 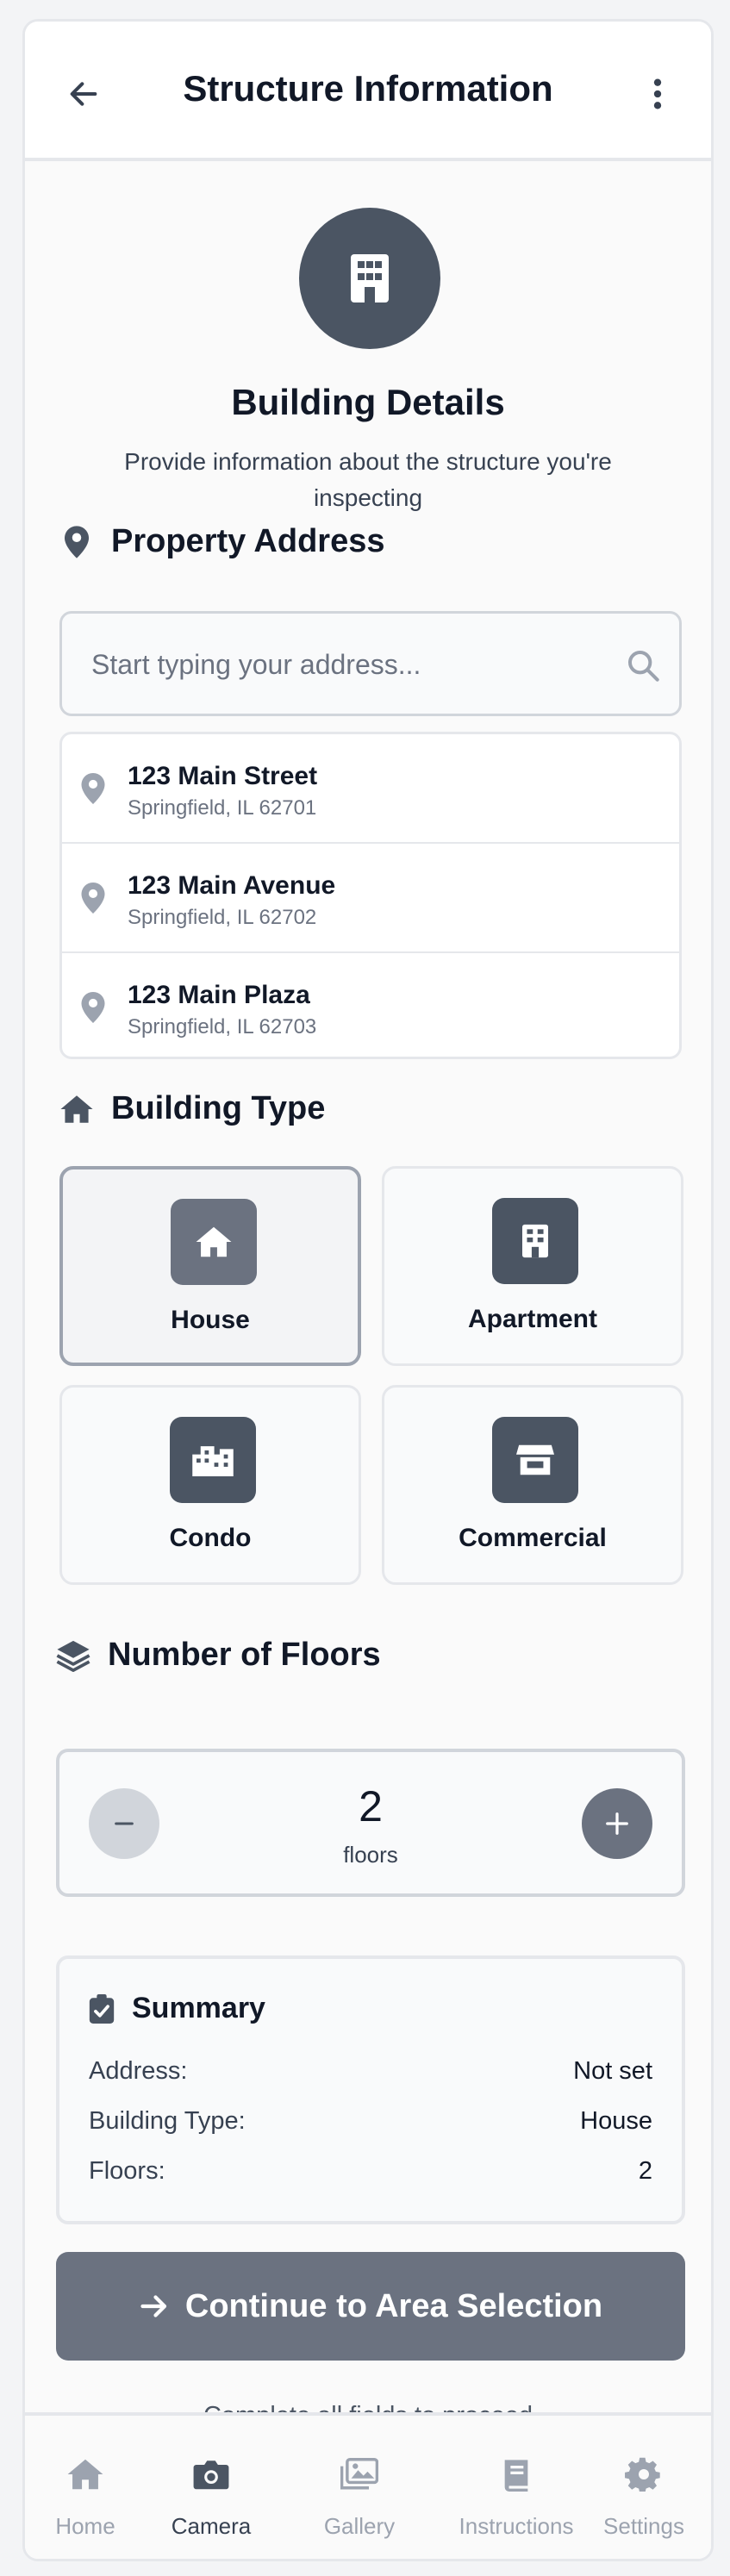 I want to click on summary-value: Not set, so click(x=612, y=2071).